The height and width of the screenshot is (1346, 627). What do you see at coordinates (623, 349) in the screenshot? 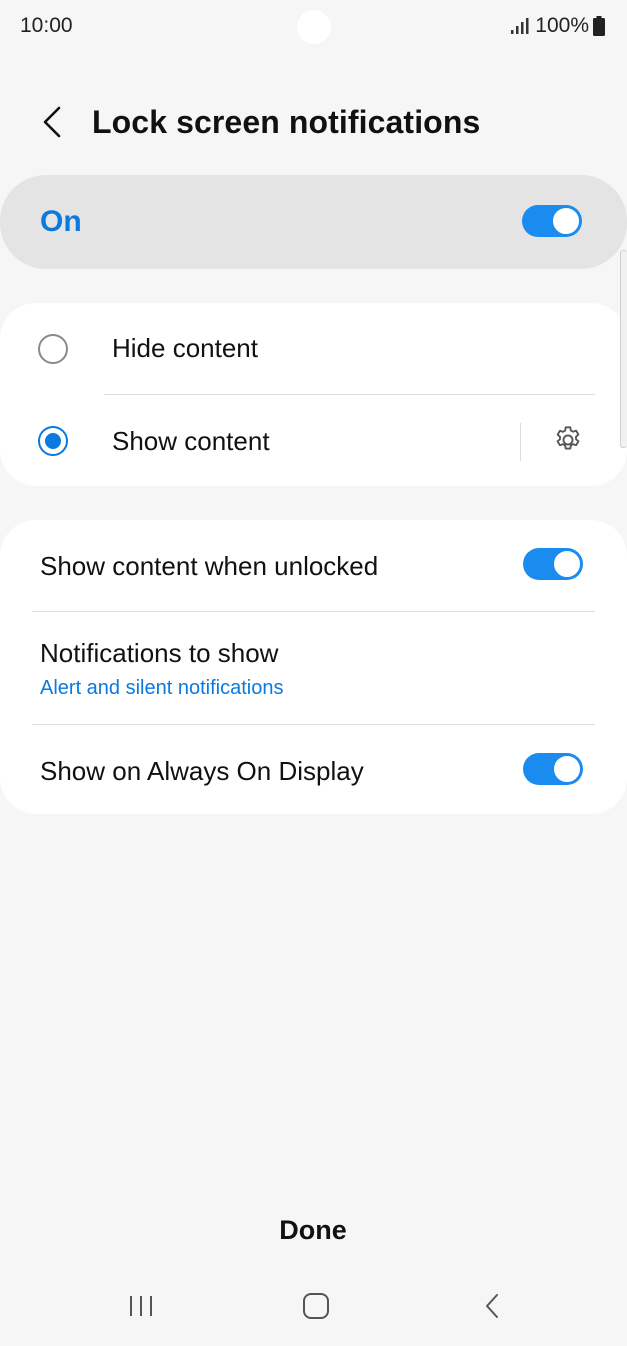
I see `scroll-indicator` at bounding box center [623, 349].